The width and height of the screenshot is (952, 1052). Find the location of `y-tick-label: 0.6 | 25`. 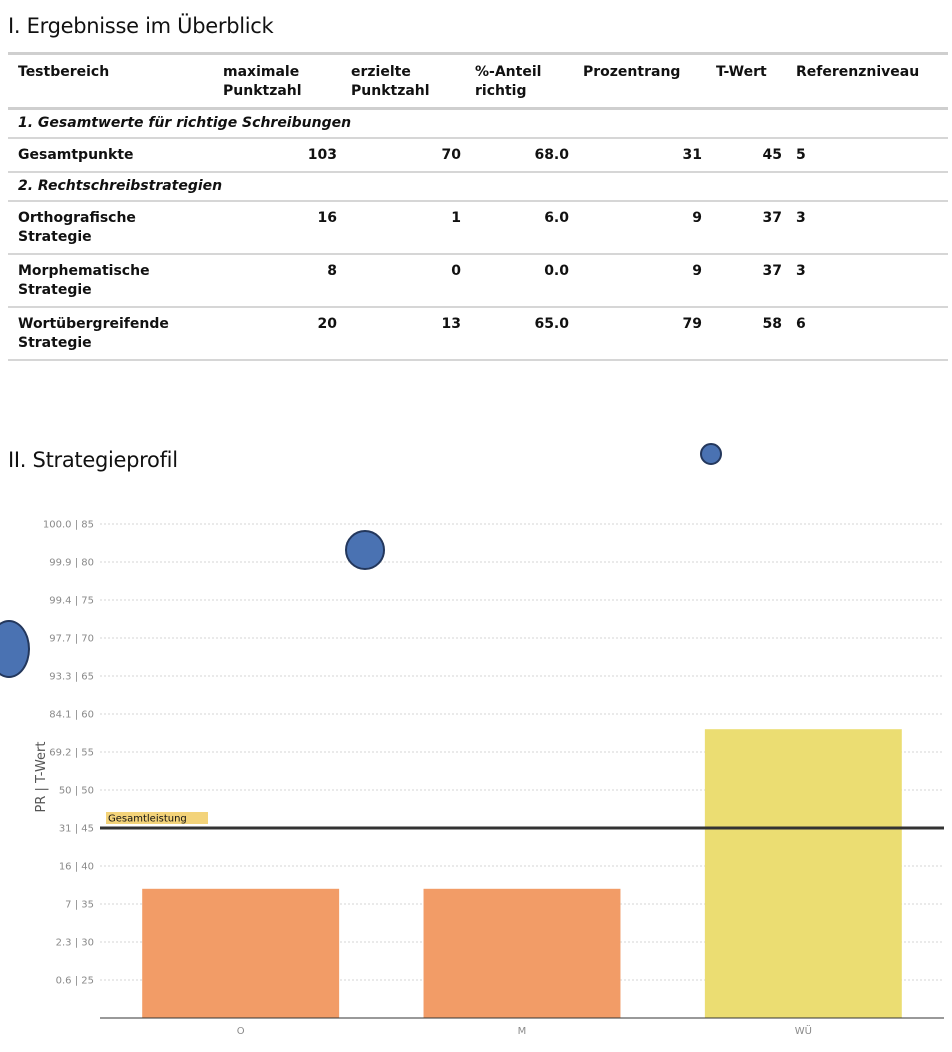

y-tick-label: 0.6 | 25 is located at coordinates (75, 981).